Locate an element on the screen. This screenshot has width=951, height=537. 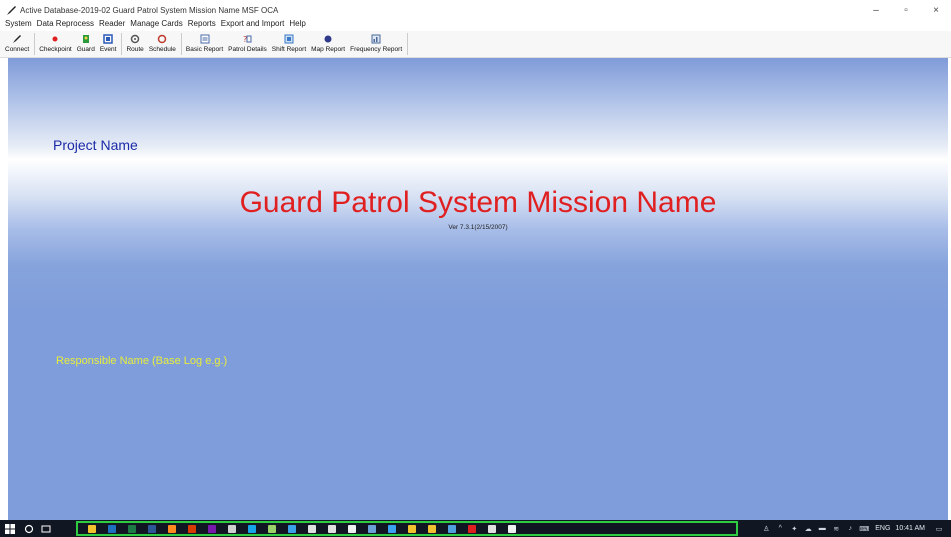
toolbar-checkpoint-button: Checkpoint is located at coordinates (55, 42).